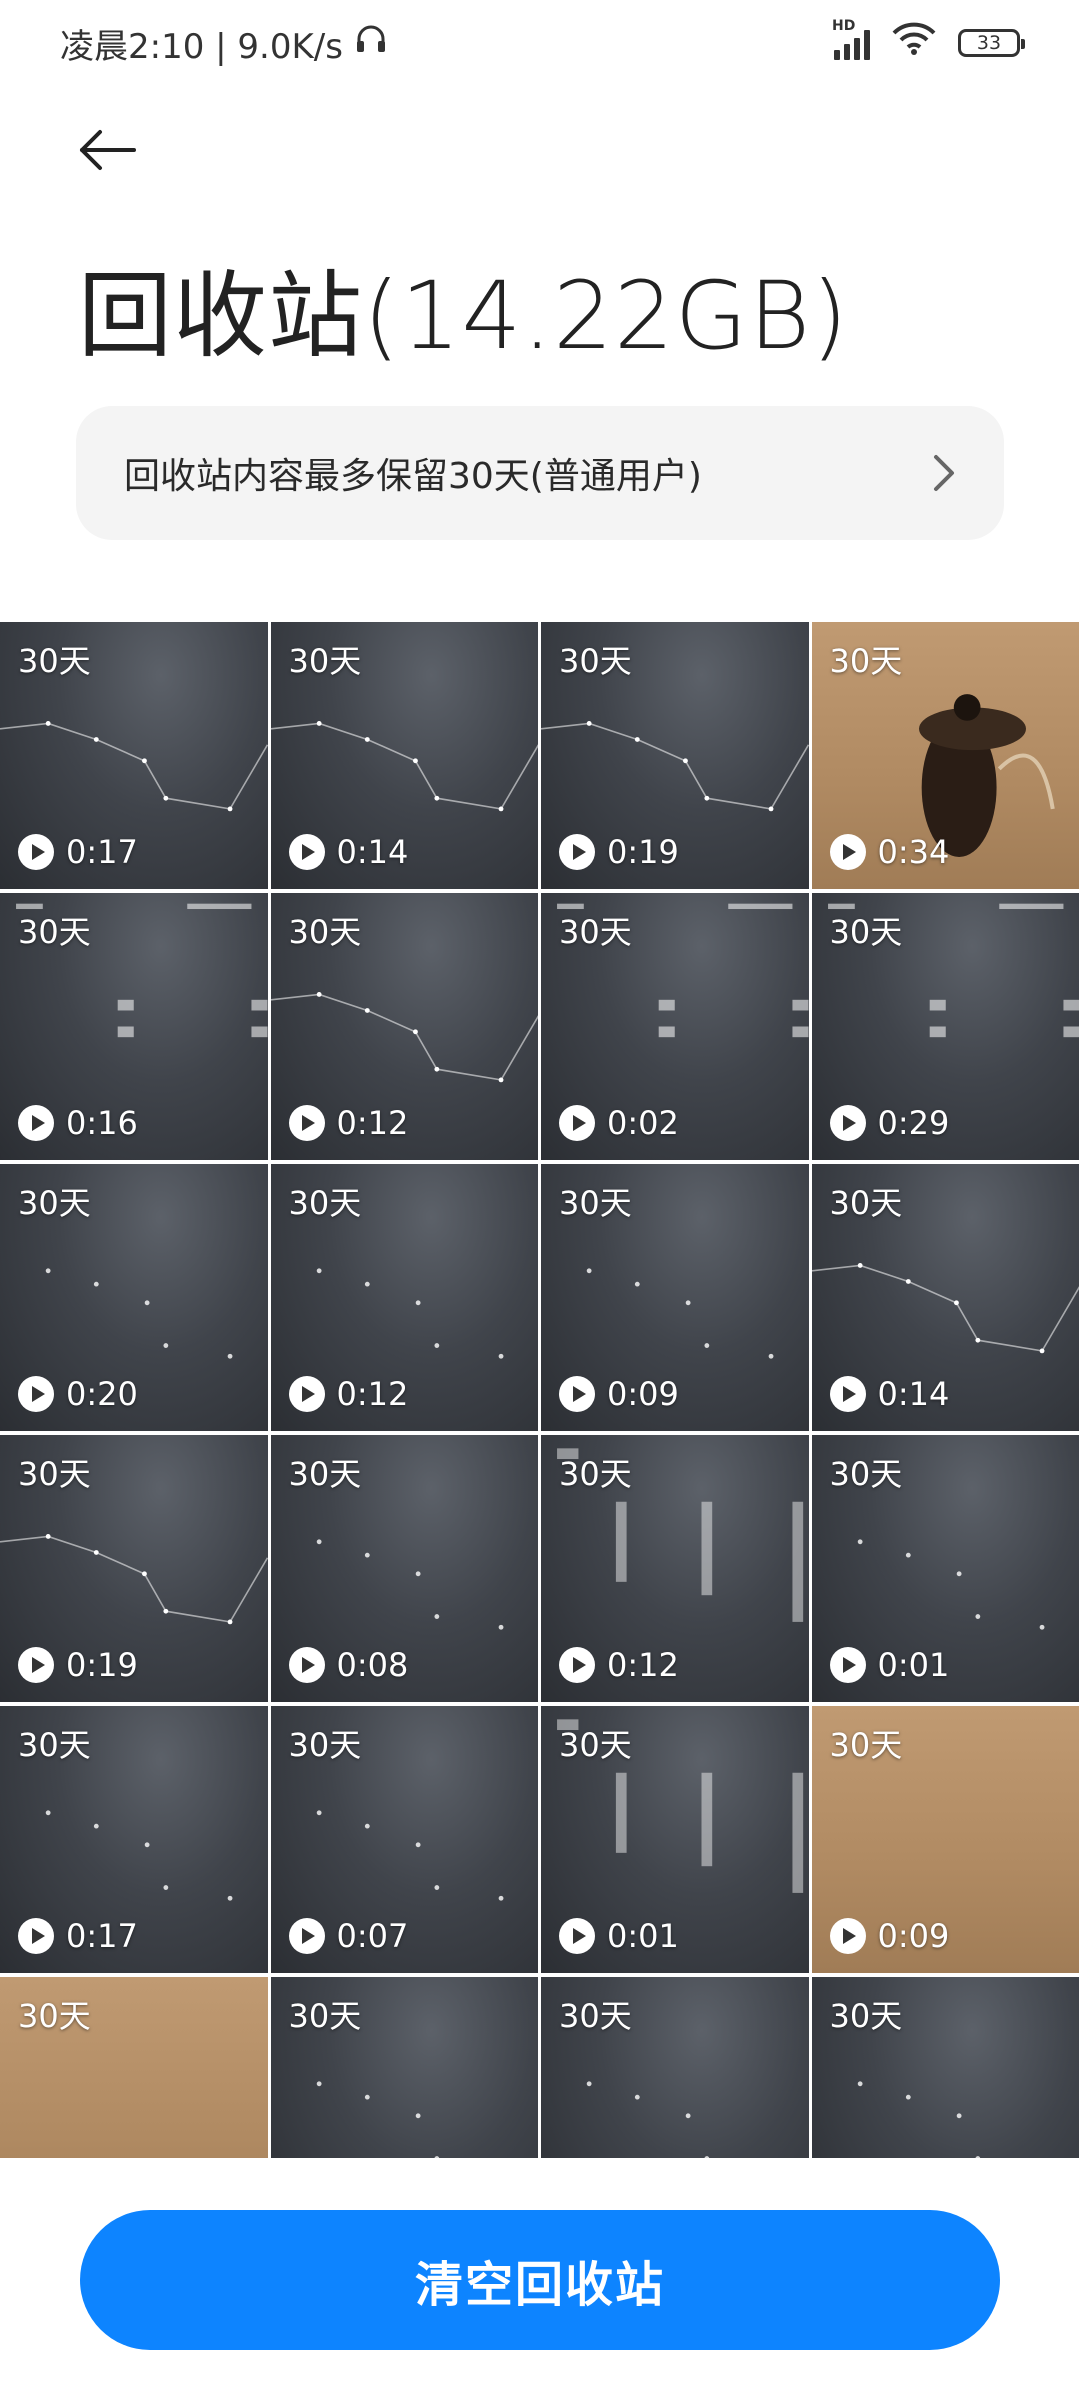  What do you see at coordinates (989, 43) in the screenshot?
I see `battery-level: 33` at bounding box center [989, 43].